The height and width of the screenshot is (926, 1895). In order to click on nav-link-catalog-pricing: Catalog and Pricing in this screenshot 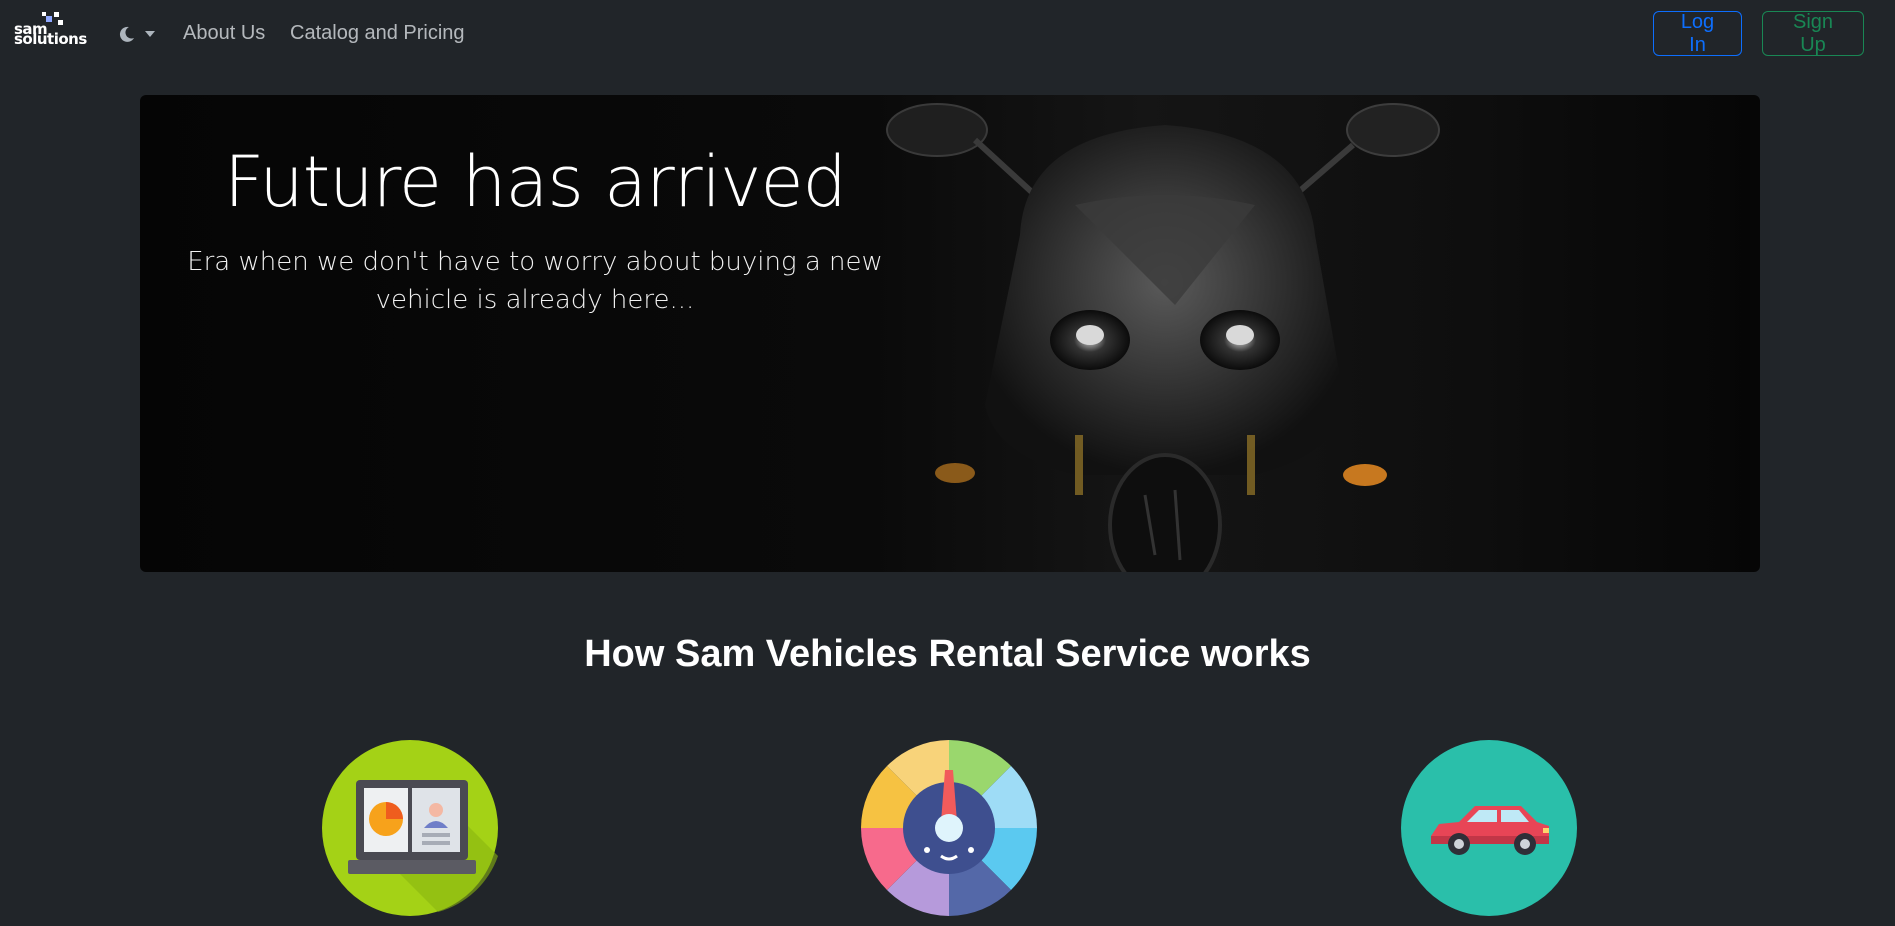, I will do `click(377, 33)`.